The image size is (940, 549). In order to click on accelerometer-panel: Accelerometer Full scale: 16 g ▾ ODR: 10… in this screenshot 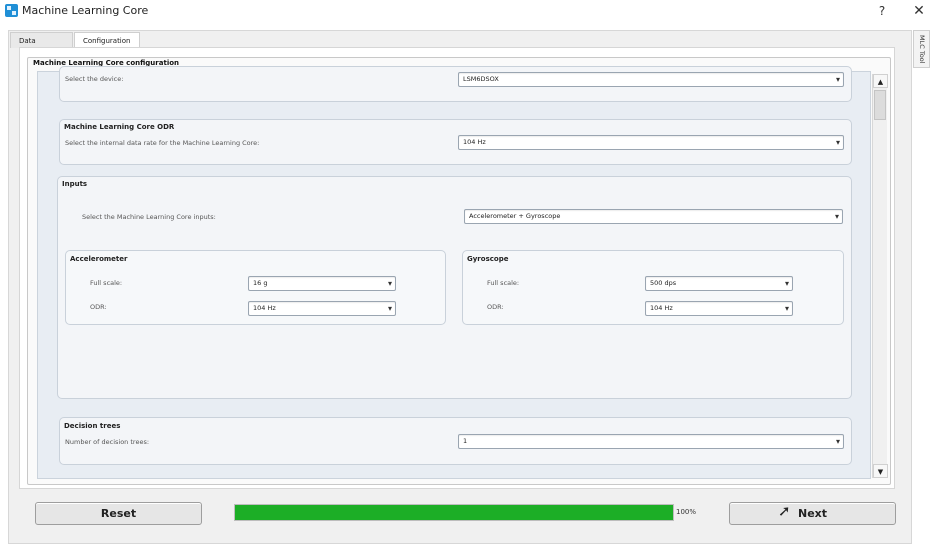, I will do `click(255, 287)`.